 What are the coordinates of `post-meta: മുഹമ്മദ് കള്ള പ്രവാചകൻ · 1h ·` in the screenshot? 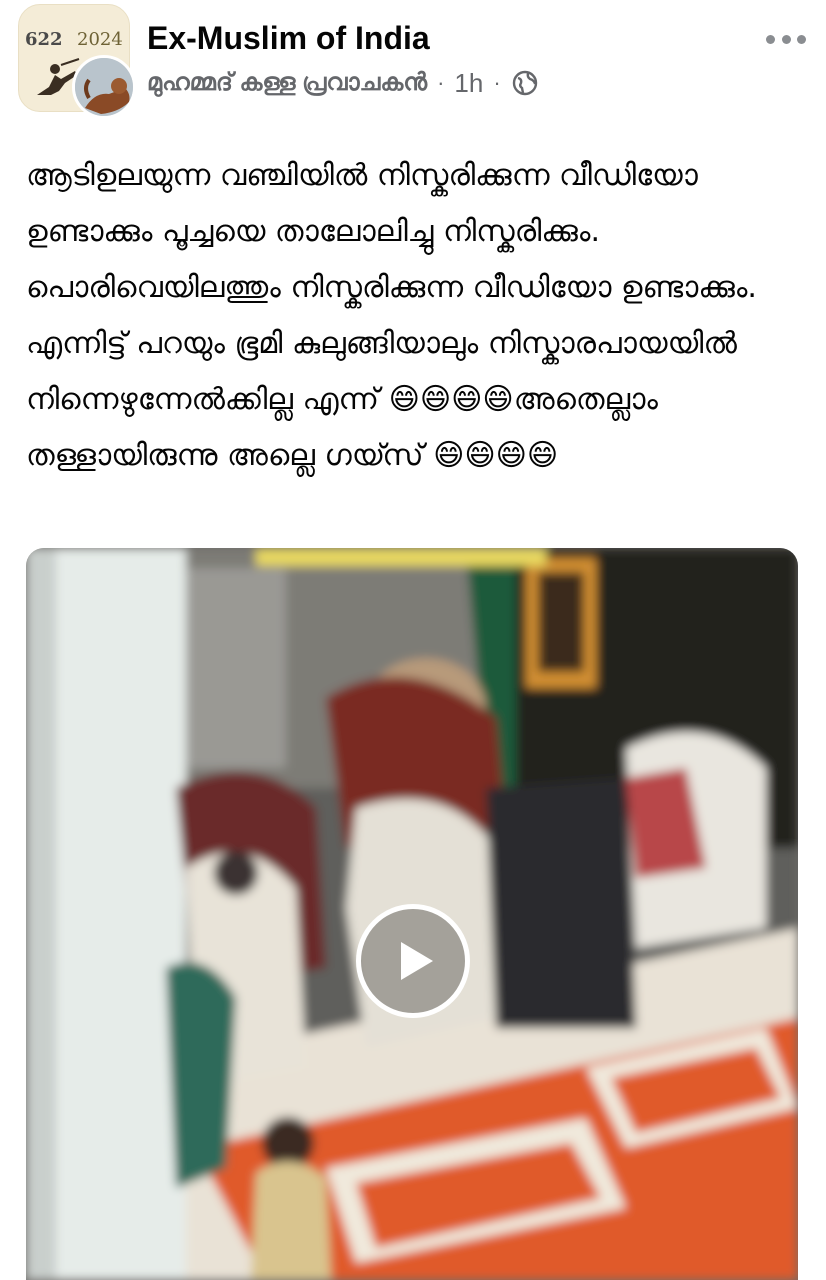 It's located at (343, 83).